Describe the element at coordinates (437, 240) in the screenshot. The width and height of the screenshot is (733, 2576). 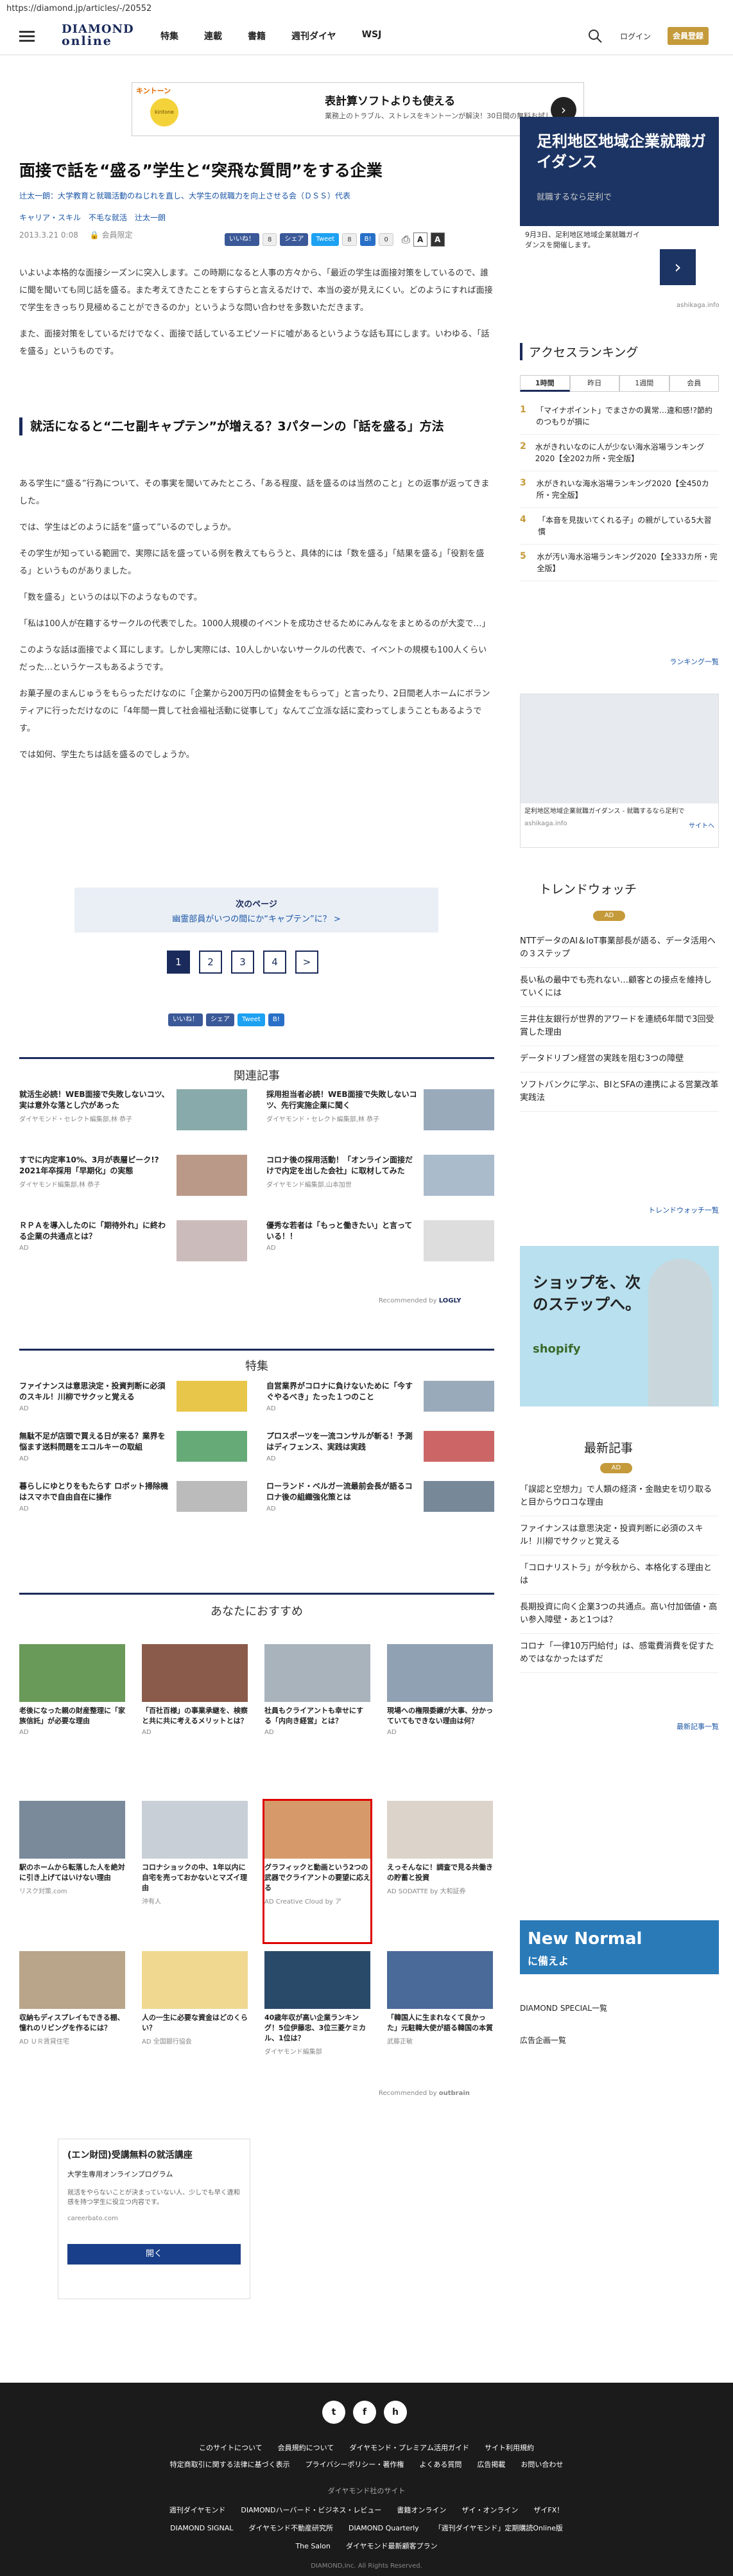
I see `font-size-large-button: A` at that location.